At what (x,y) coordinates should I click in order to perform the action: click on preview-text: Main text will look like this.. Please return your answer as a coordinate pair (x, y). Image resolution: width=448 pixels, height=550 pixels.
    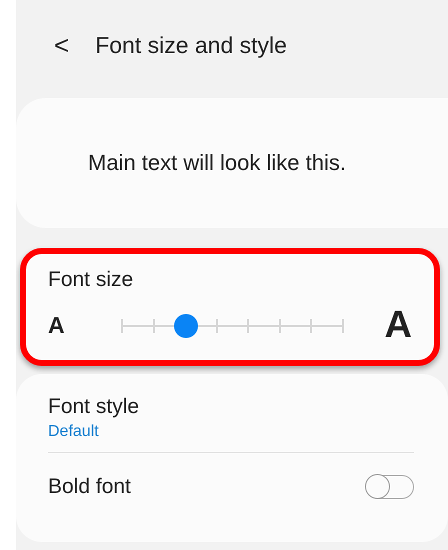
    Looking at the image, I should click on (217, 163).